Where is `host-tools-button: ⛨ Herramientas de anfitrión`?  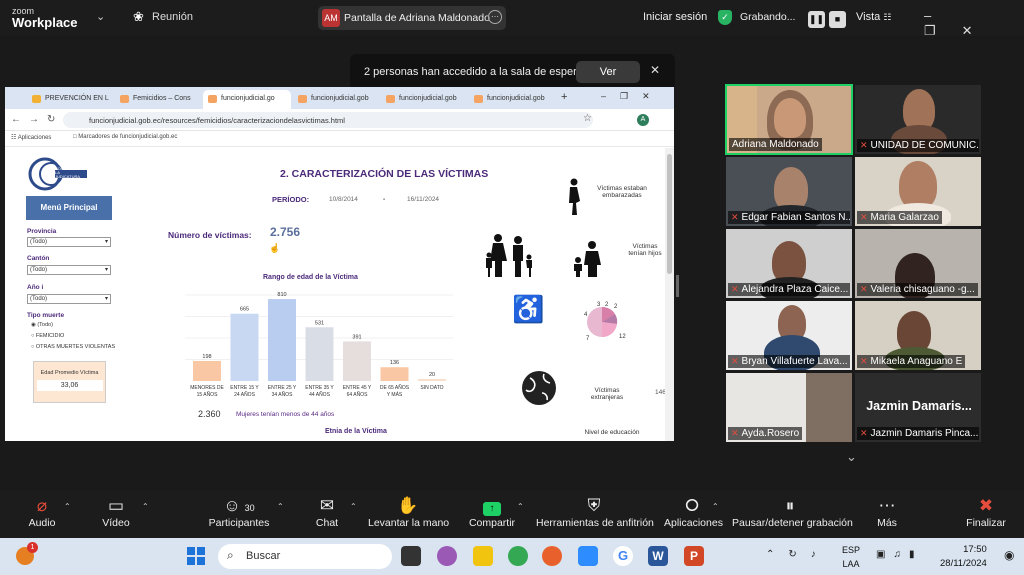 host-tools-button: ⛨ Herramientas de anfitrión is located at coordinates (595, 512).